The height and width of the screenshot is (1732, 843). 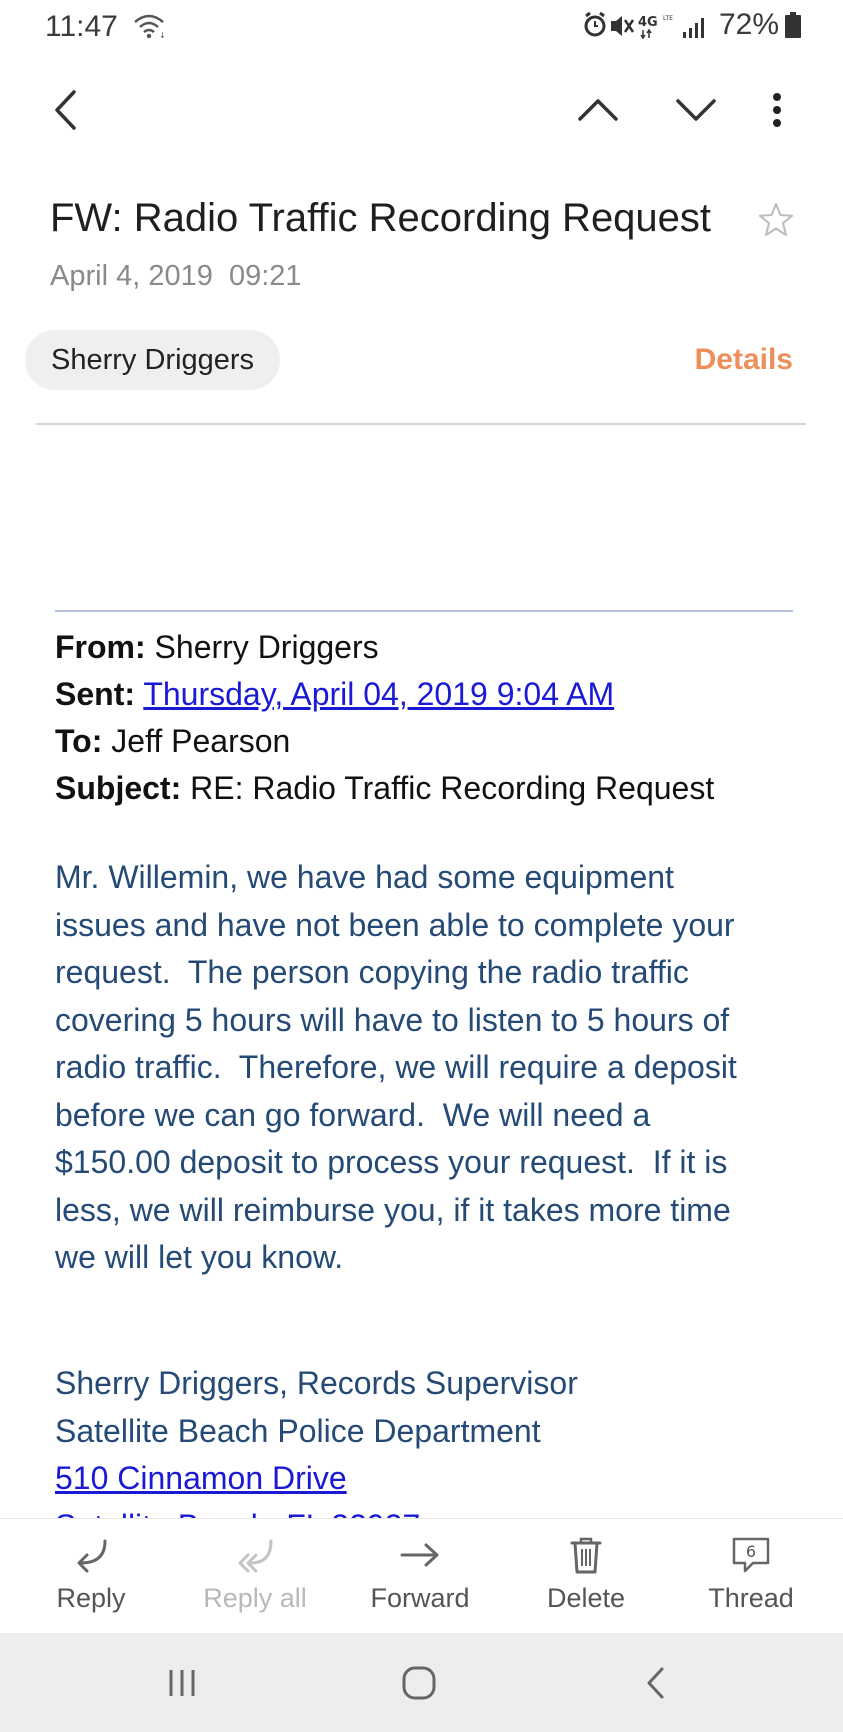 I want to click on recent-apps-button, so click(x=182, y=1683).